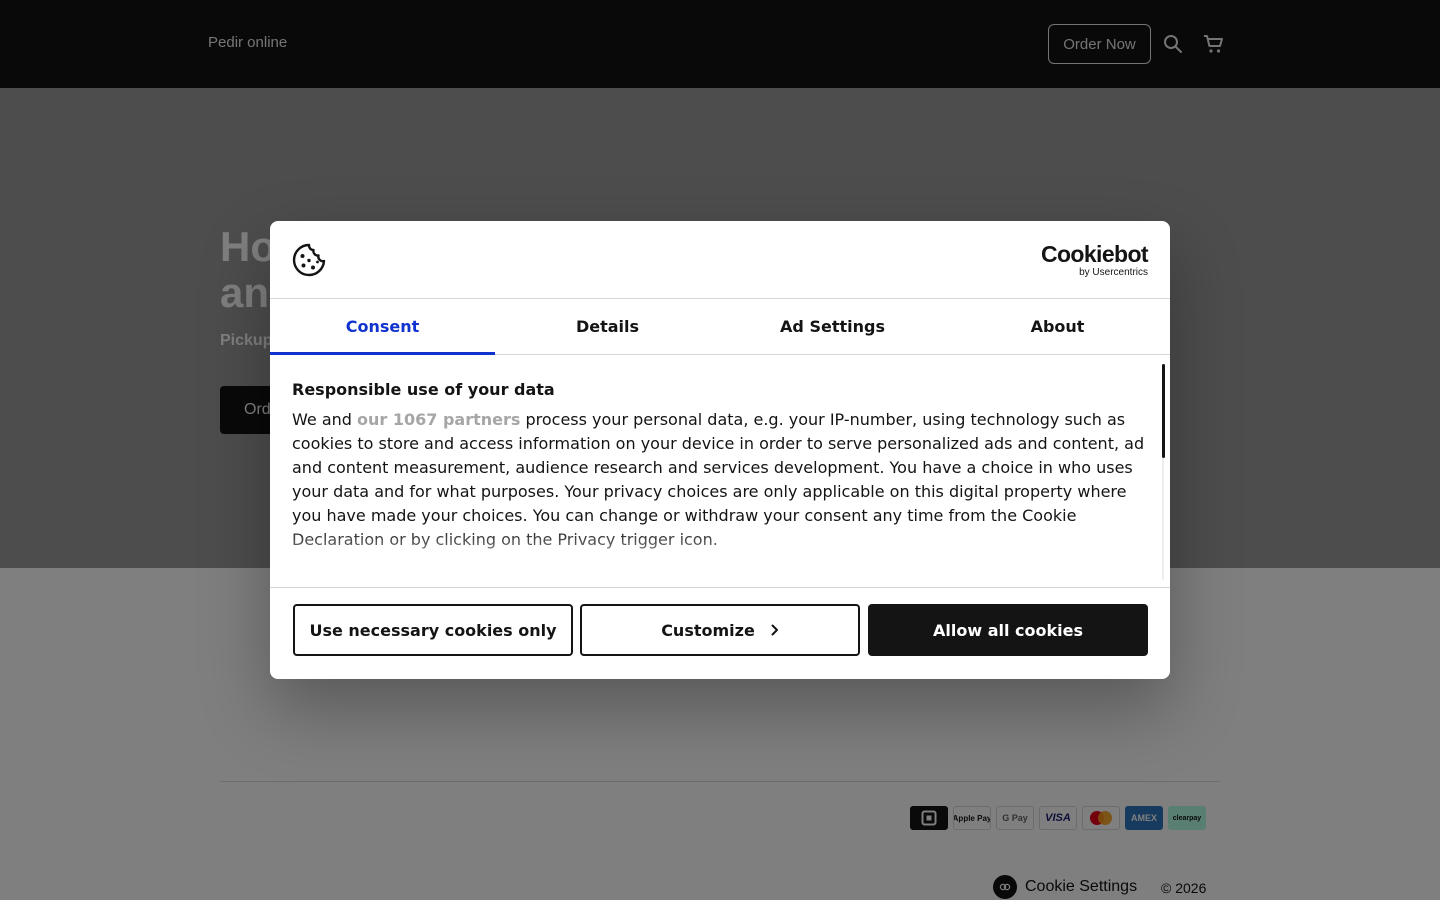 Image resolution: width=1440 pixels, height=900 pixels. Describe the element at coordinates (423, 389) in the screenshot. I see `consent-heading: Responsible use of your data` at that location.